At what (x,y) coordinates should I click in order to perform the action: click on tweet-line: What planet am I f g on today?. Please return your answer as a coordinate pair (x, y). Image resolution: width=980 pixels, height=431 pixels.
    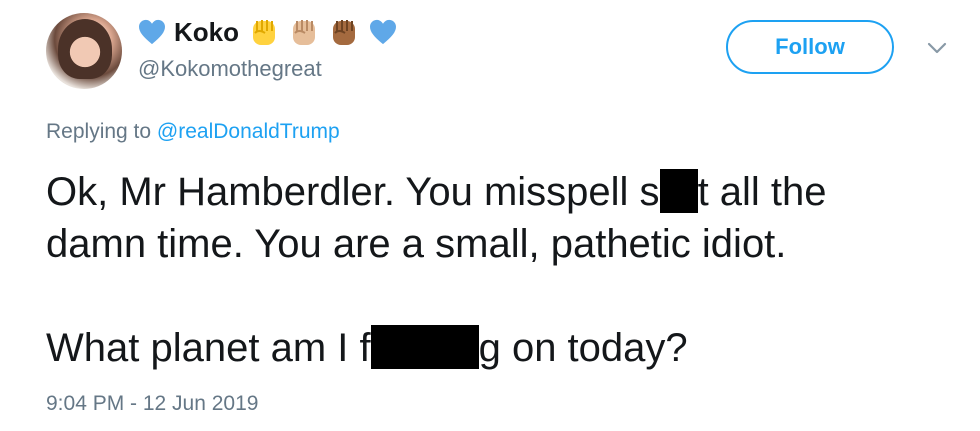
    Looking at the image, I should click on (496, 348).